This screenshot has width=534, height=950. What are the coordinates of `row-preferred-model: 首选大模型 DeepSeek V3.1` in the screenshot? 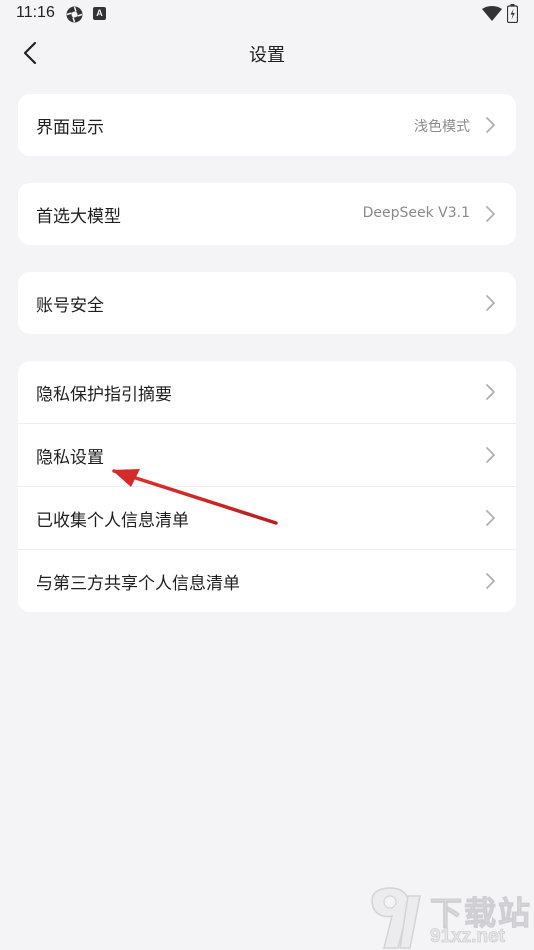 It's located at (267, 214).